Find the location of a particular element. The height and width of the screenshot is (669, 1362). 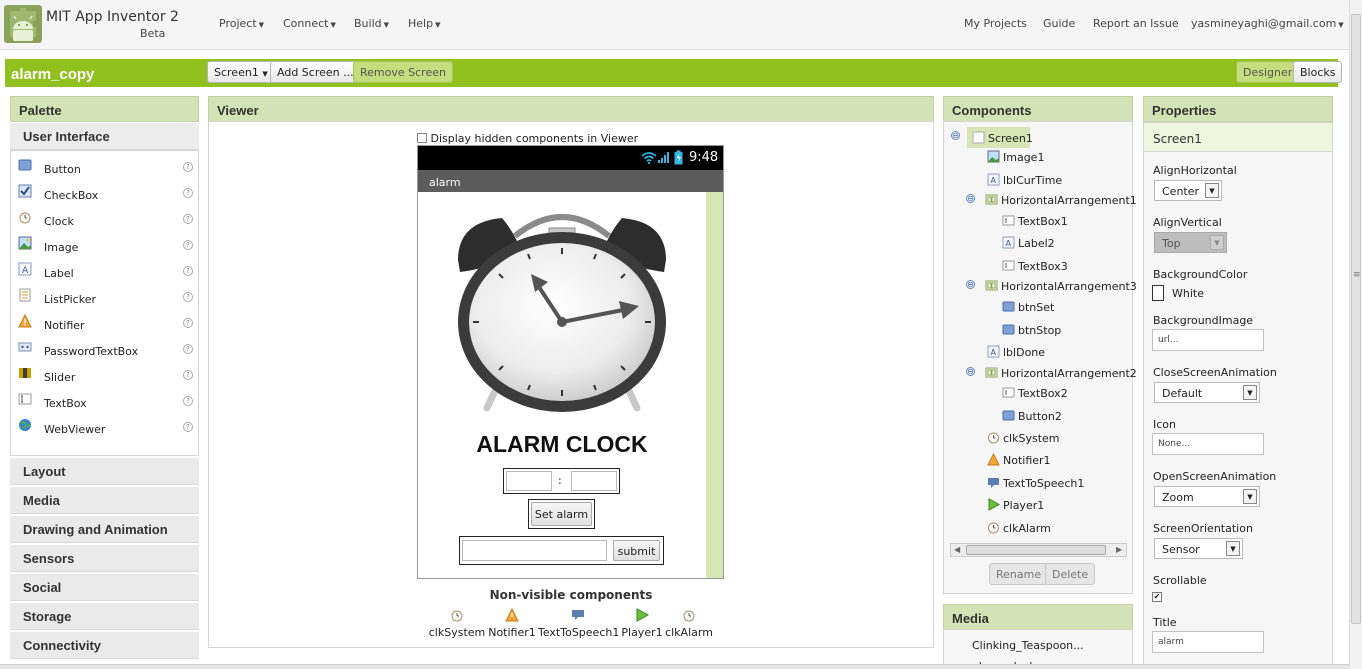

palette-item-passwordtextbox: PasswordTextBox ? is located at coordinates (104, 349).